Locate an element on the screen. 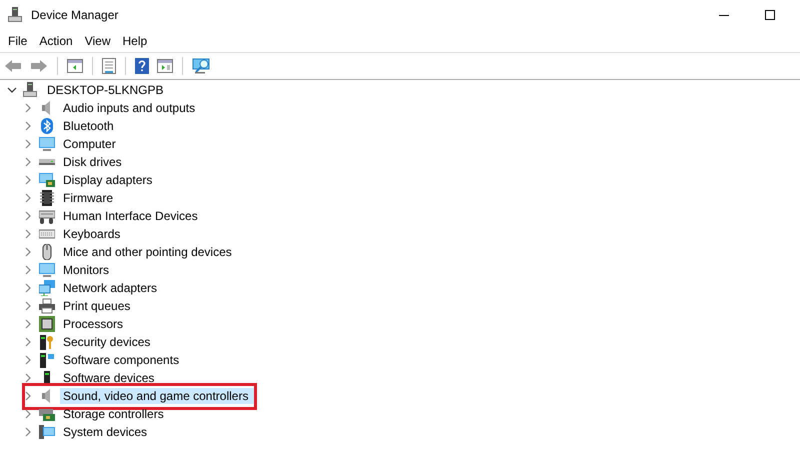 The image size is (800, 450). tree-item: Monitors is located at coordinates (86, 270).